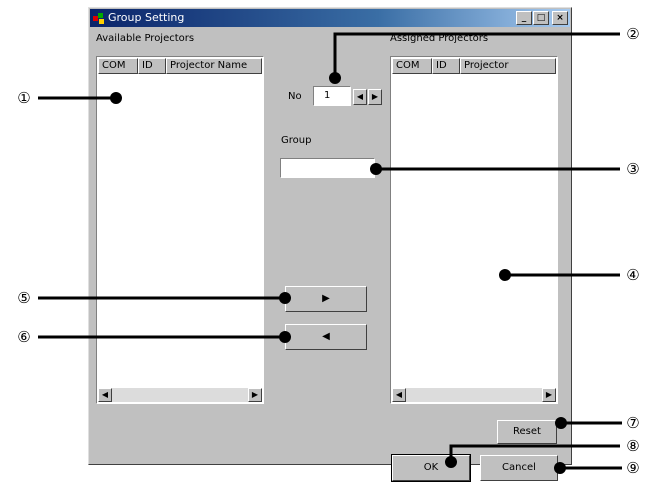 Image resolution: width=656 pixels, height=491 pixels. Describe the element at coordinates (633, 446) in the screenshot. I see `callout-8: ⑧` at that location.